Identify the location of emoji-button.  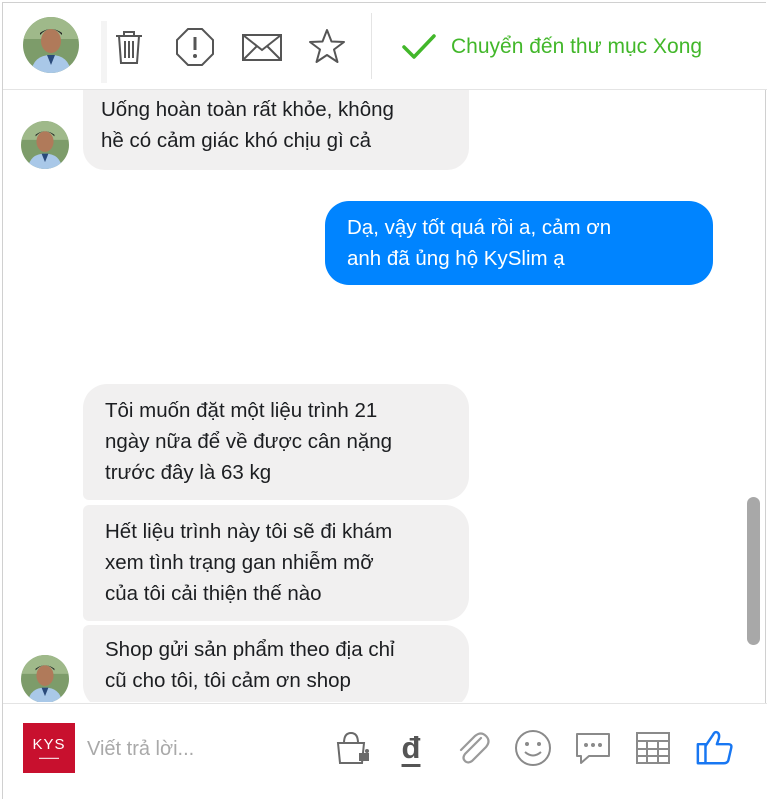
(533, 748).